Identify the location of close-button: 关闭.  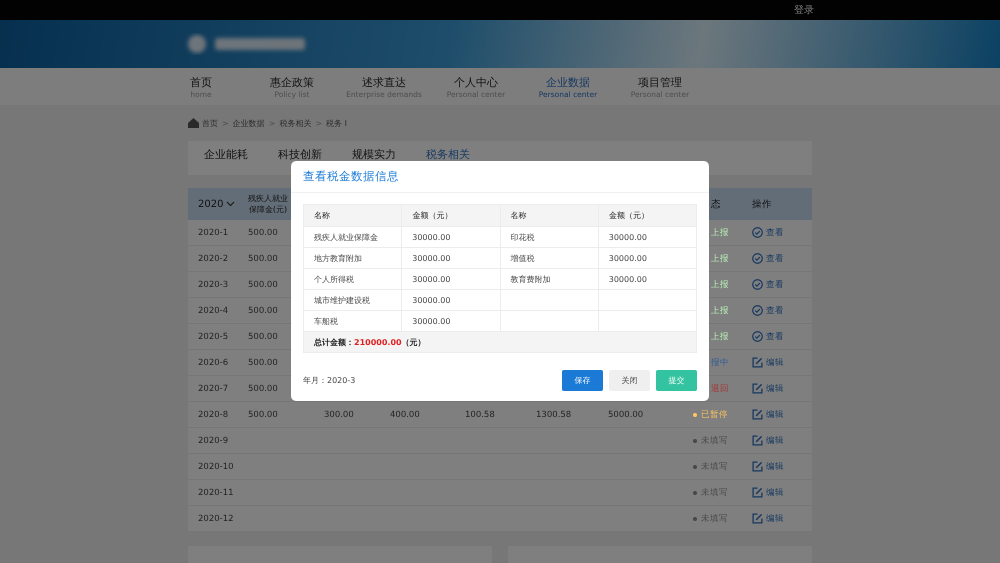
(629, 380).